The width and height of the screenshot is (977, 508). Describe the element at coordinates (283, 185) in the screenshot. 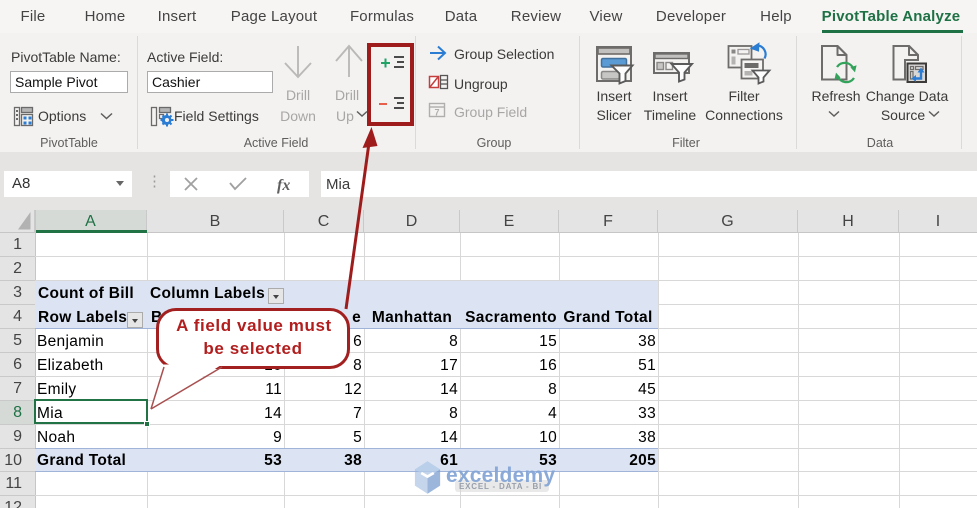

I see `svg-text: fx` at that location.